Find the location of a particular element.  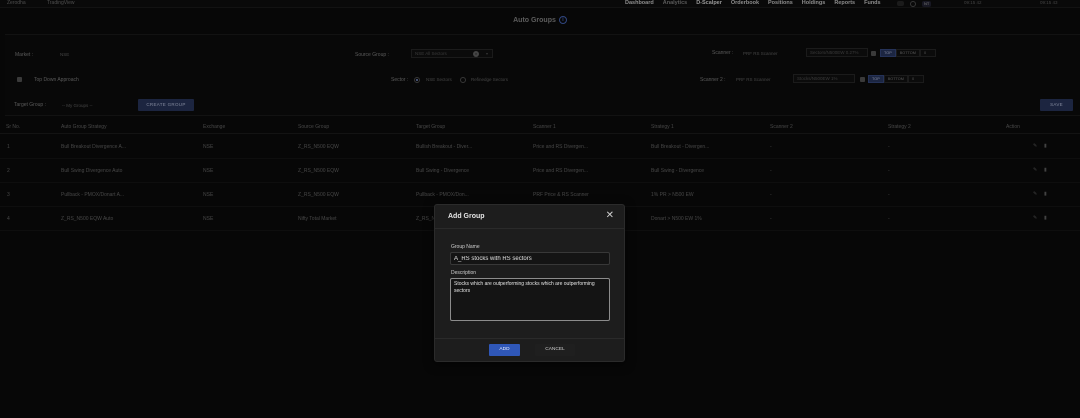

add-button: ADD is located at coordinates (504, 350).